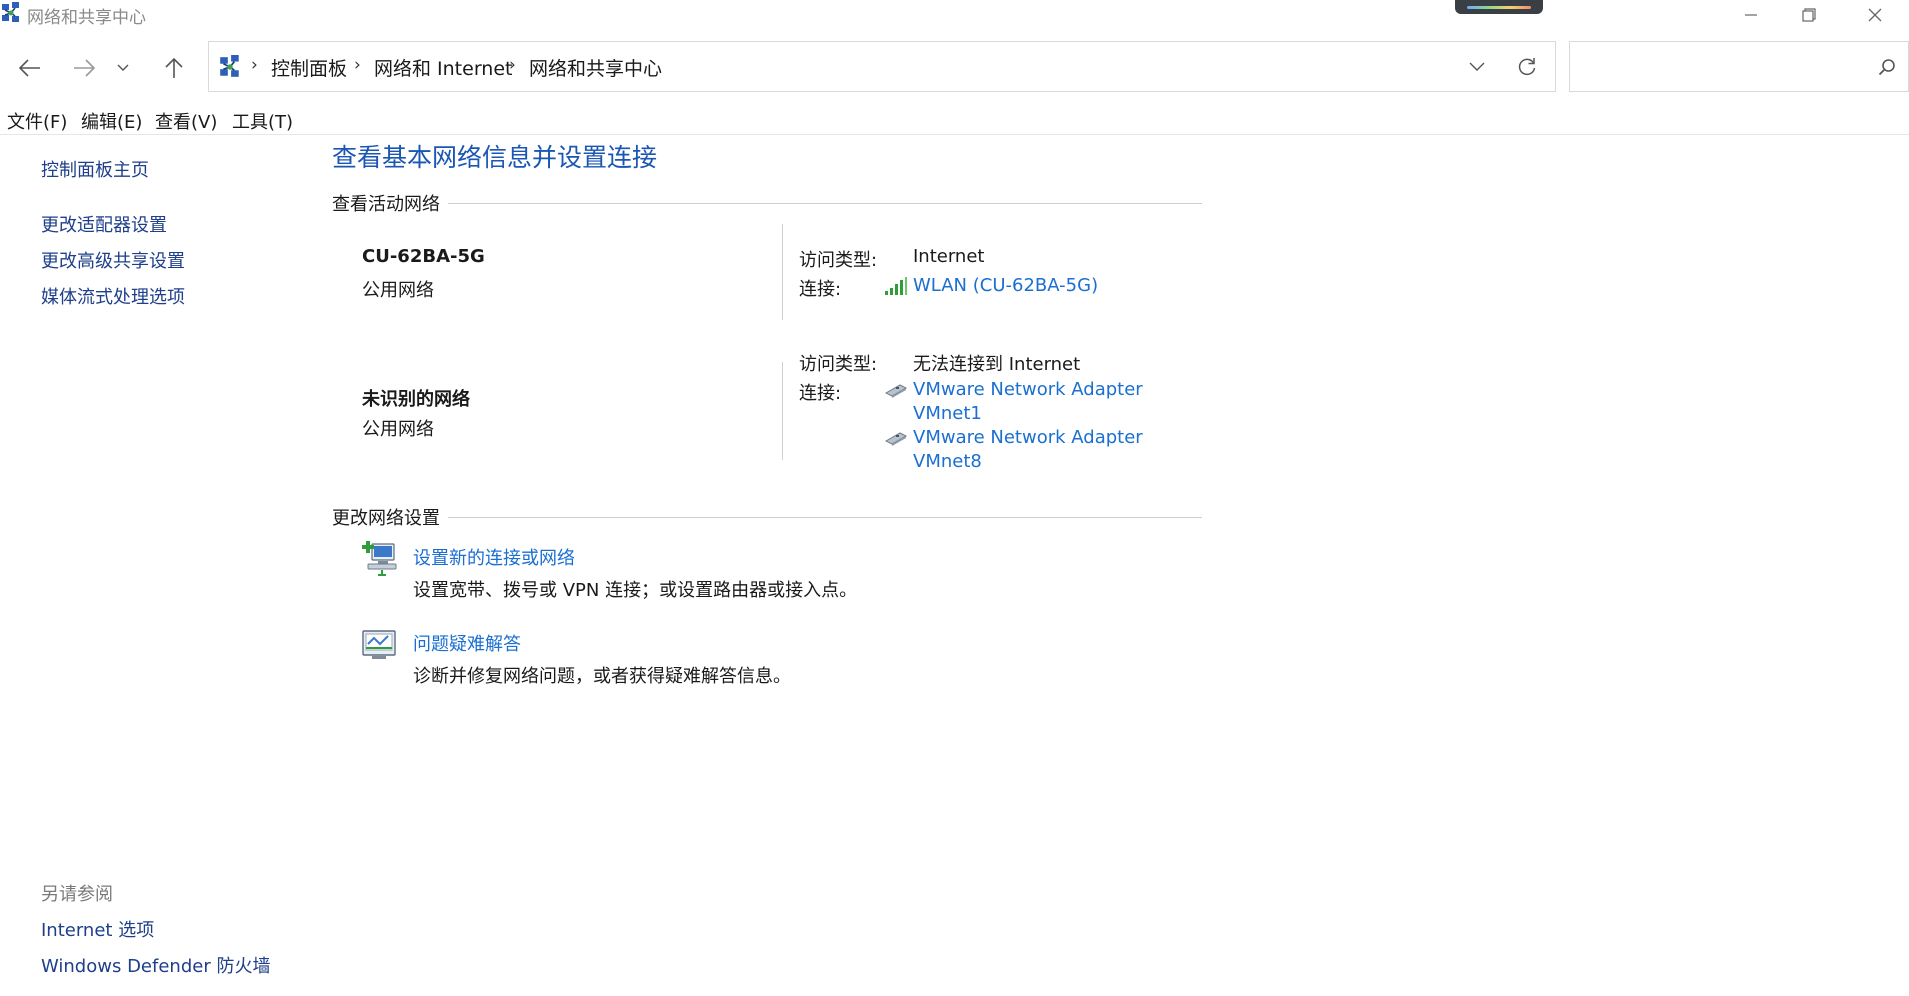 The width and height of the screenshot is (1909, 996). What do you see at coordinates (1751, 15) in the screenshot?
I see `minimize-icon` at bounding box center [1751, 15].